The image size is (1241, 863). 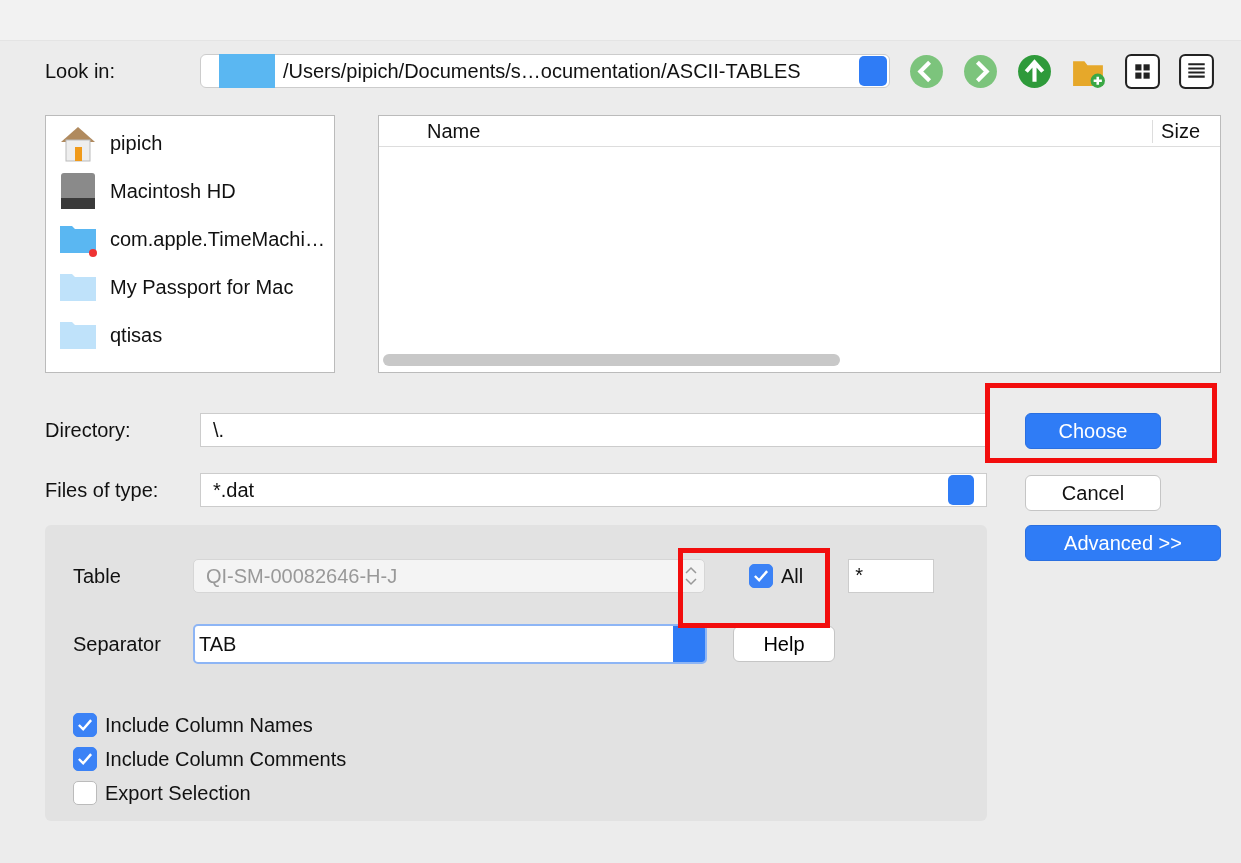 What do you see at coordinates (593, 430) in the screenshot?
I see `directory-field: \.` at bounding box center [593, 430].